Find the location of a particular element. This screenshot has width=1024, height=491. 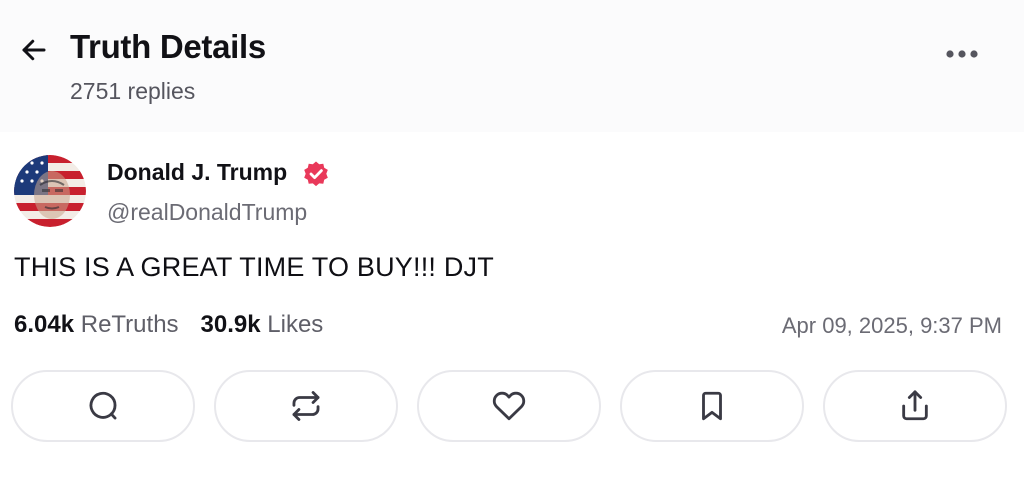

retruth-button is located at coordinates (306, 406).